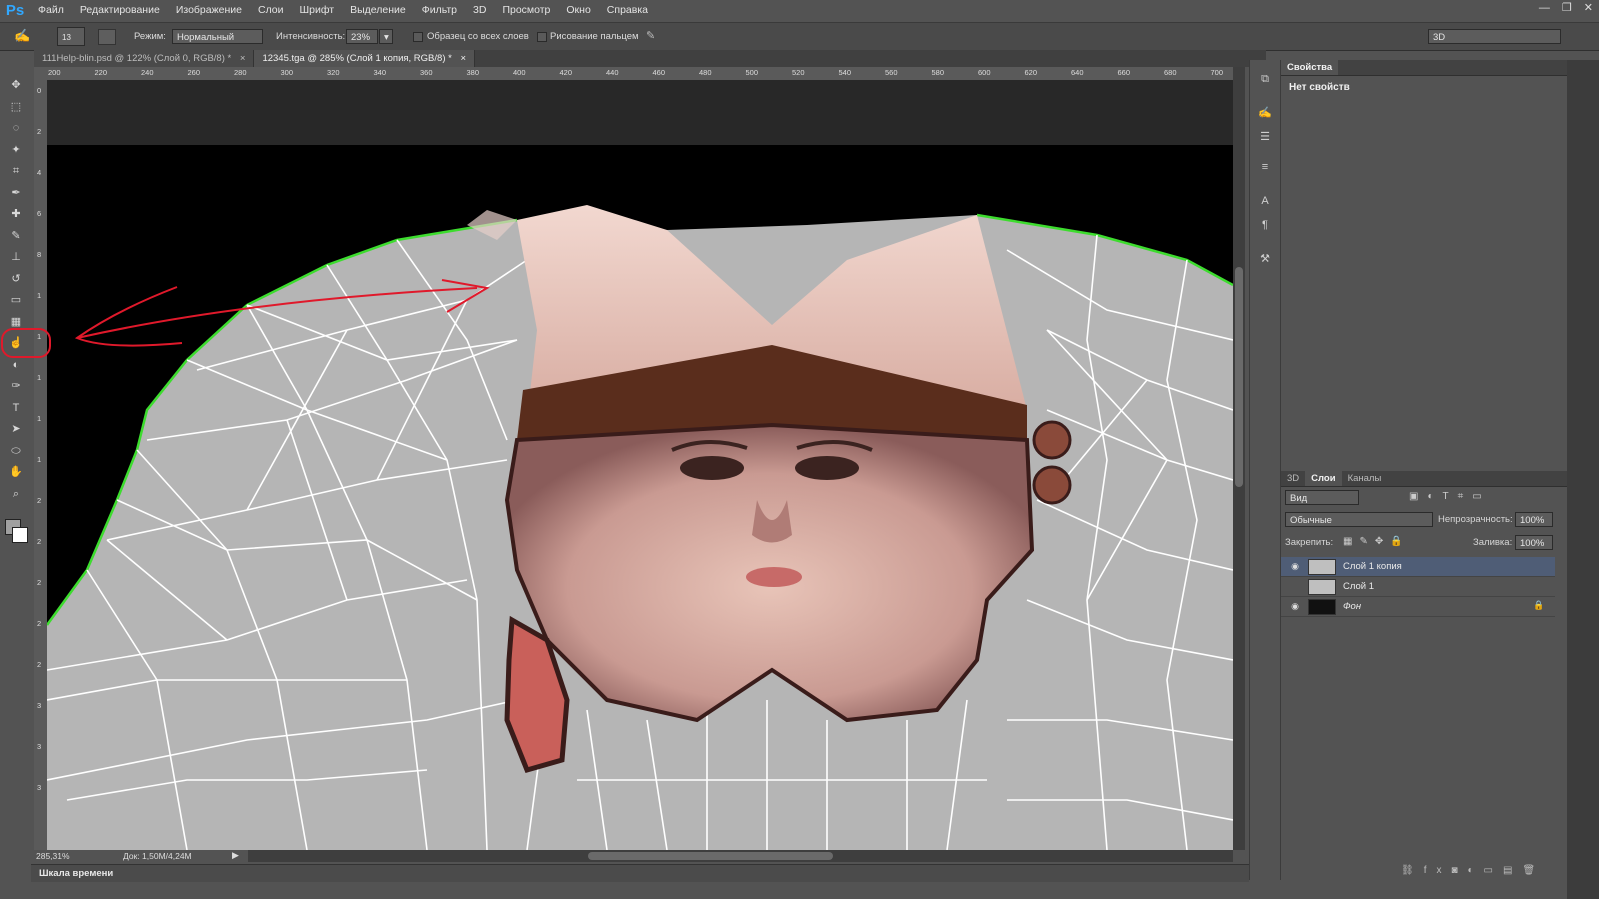  I want to click on zoom-icon: ⌕, so click(16, 494).